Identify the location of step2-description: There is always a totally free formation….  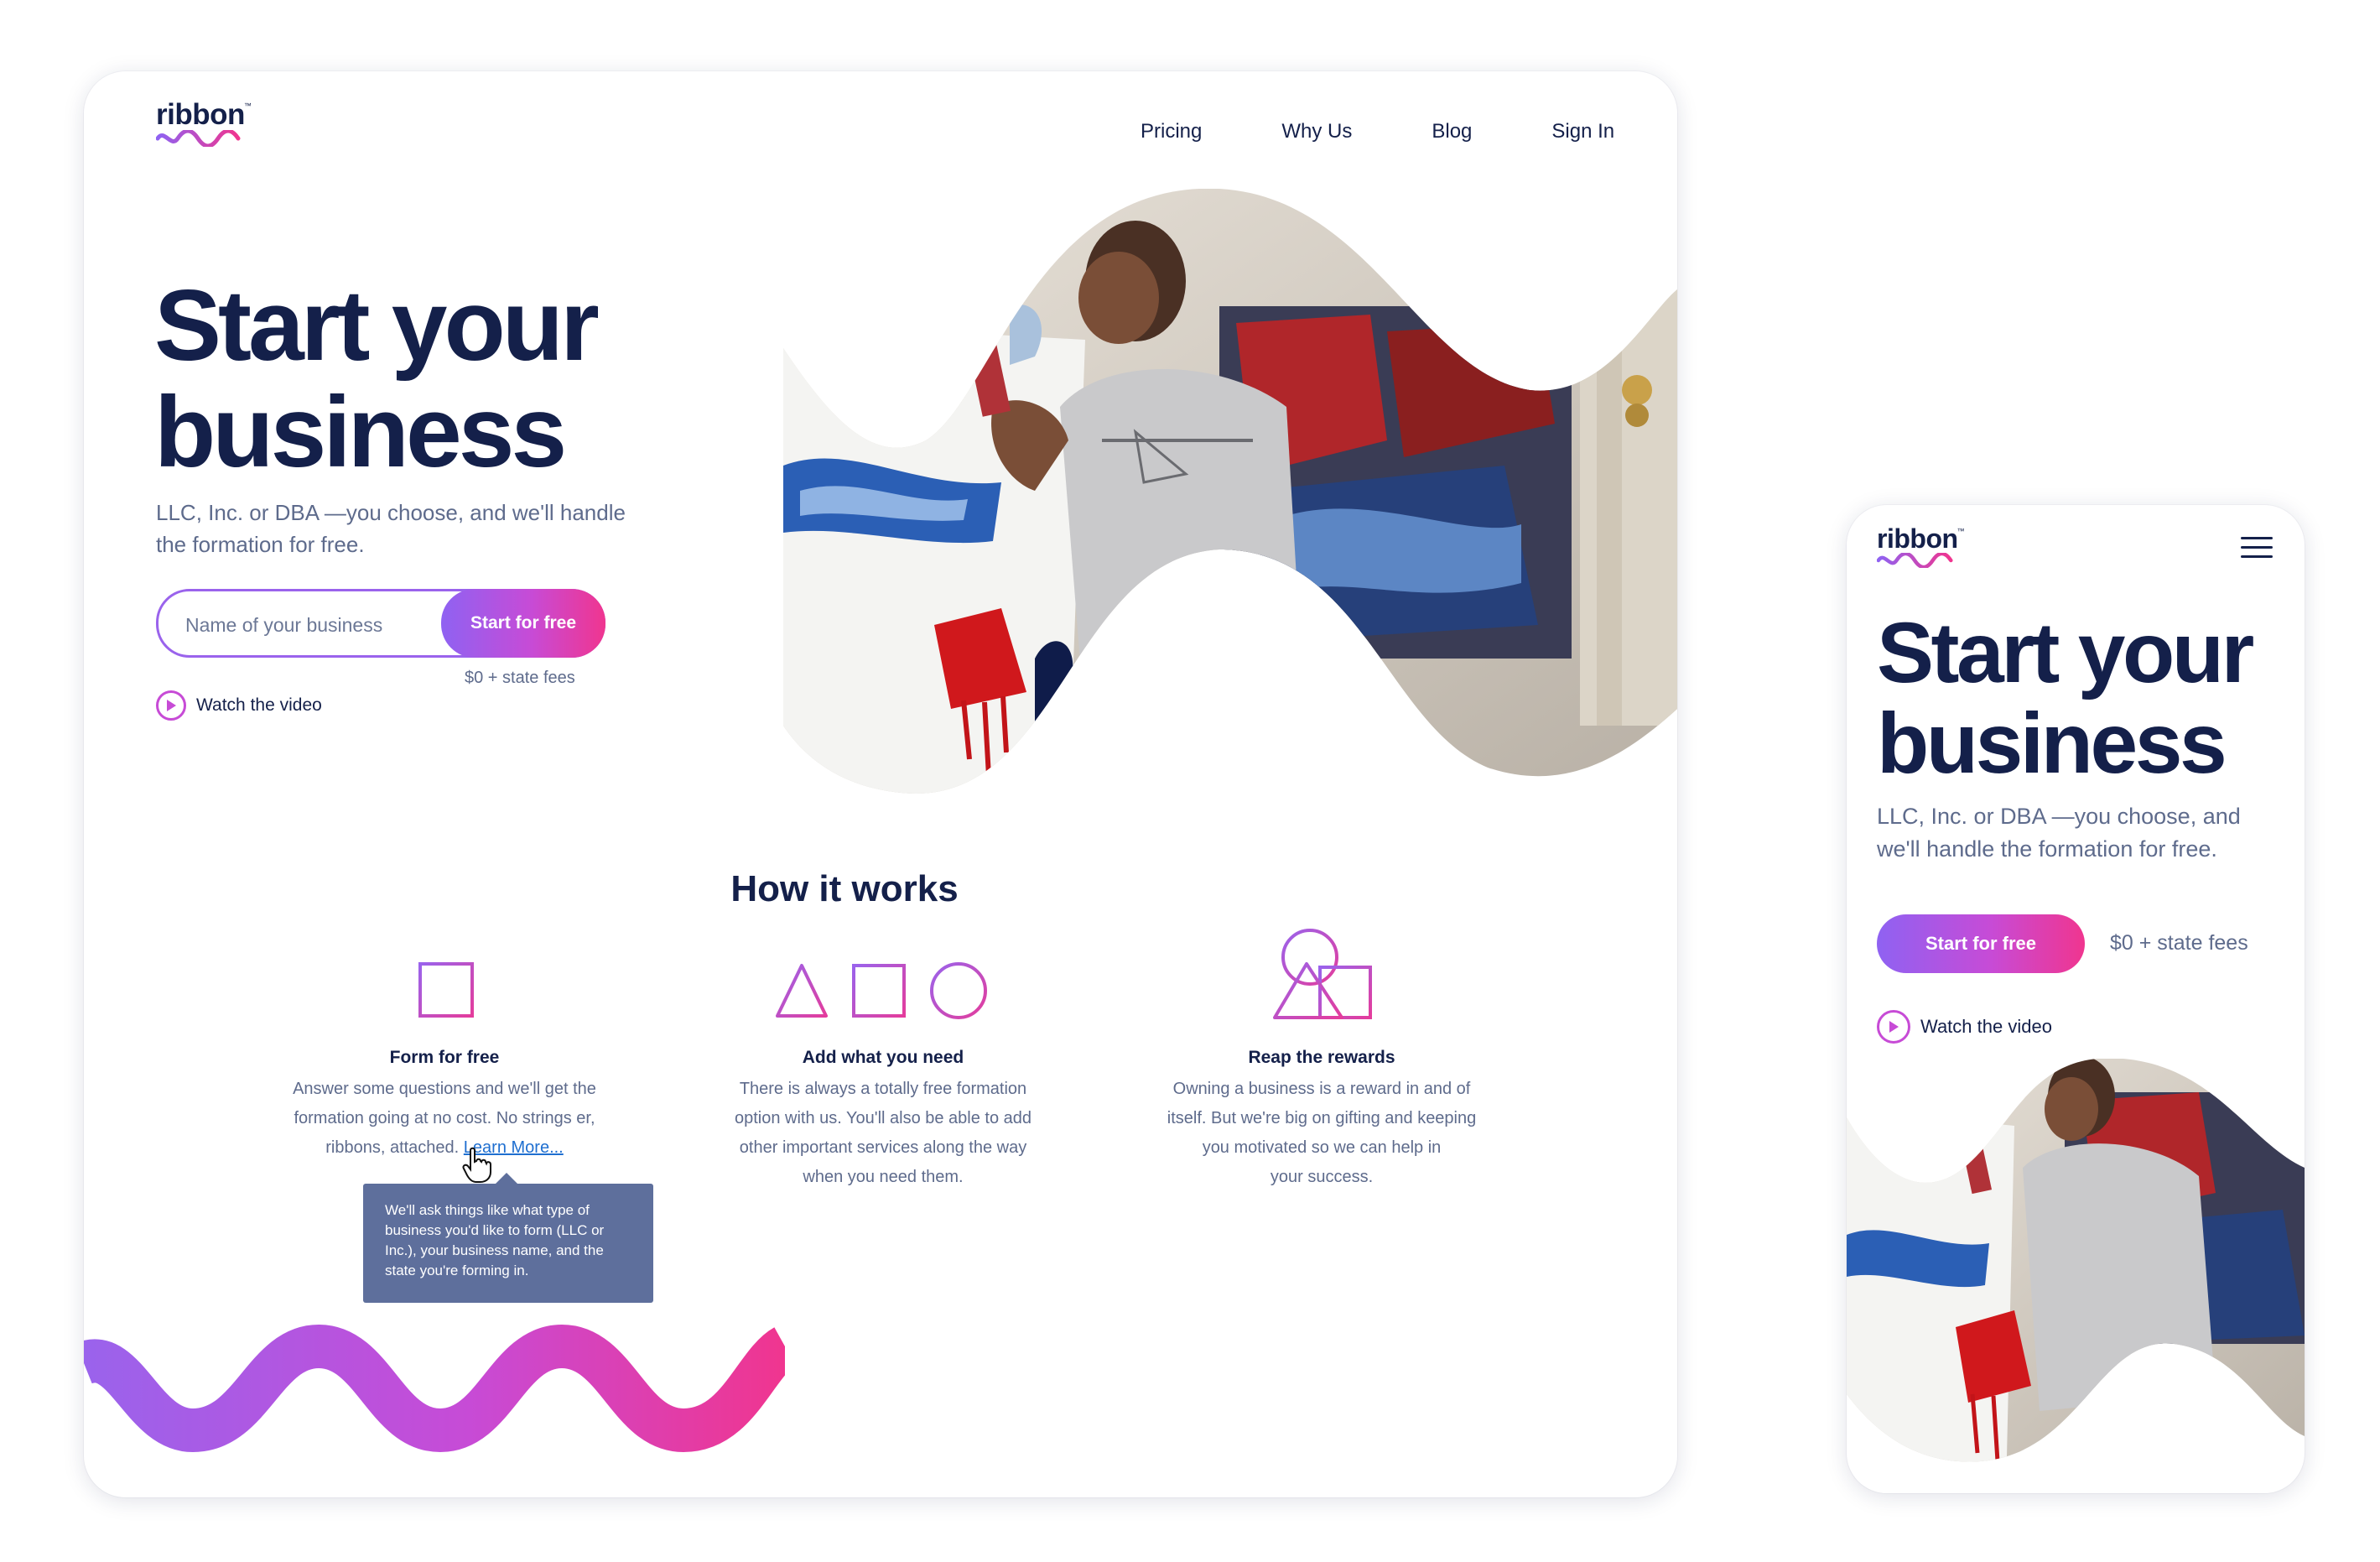
(883, 1133).